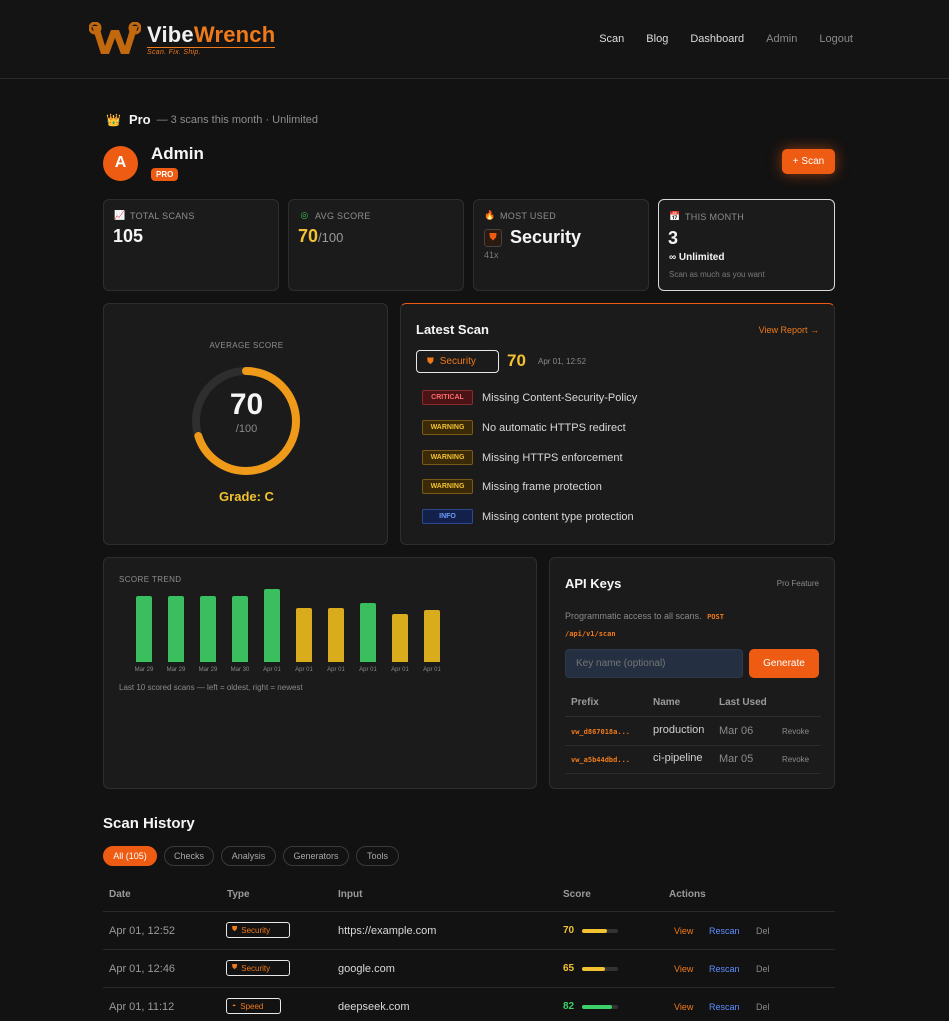 This screenshot has width=949, height=1021. Describe the element at coordinates (316, 856) in the screenshot. I see `filter-generators: Generators` at that location.